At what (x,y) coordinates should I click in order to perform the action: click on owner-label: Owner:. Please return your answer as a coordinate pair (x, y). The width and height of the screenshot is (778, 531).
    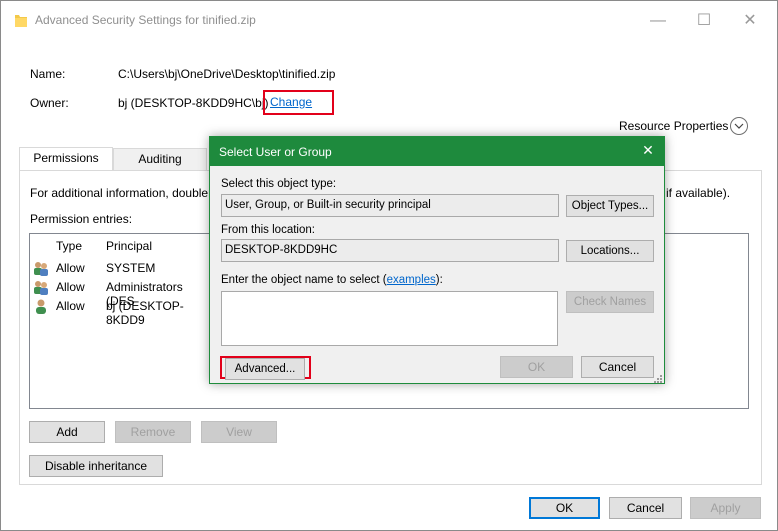
    Looking at the image, I should click on (49, 103).